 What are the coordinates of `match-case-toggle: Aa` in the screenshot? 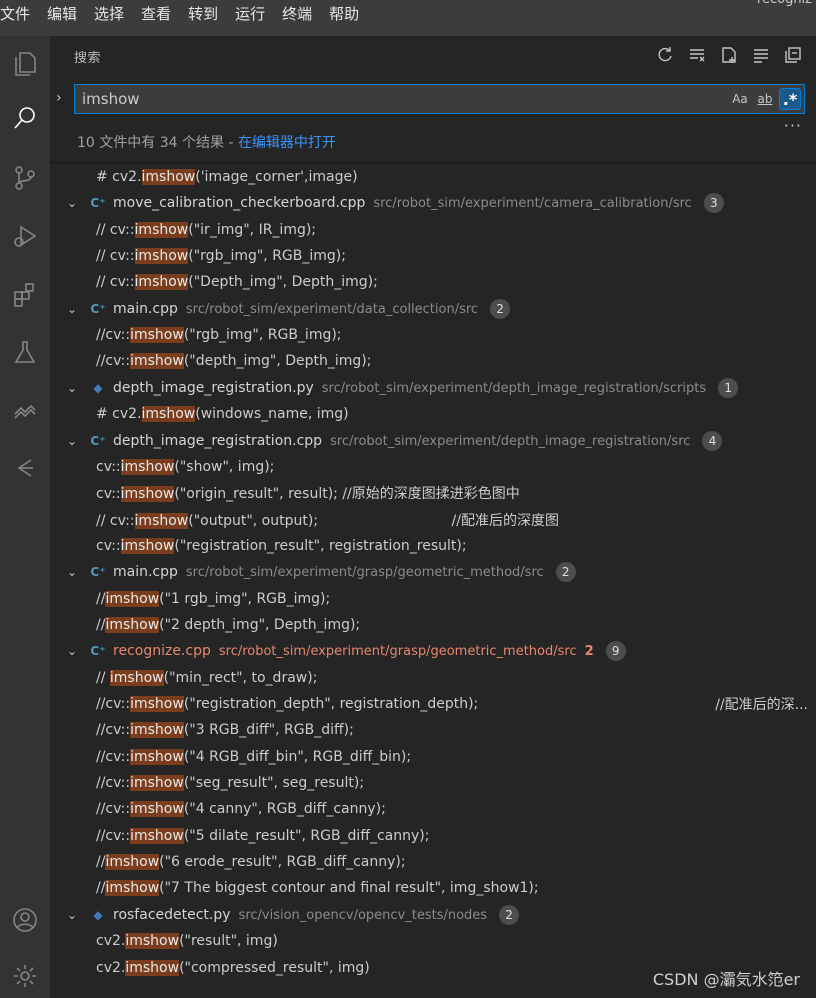 It's located at (740, 99).